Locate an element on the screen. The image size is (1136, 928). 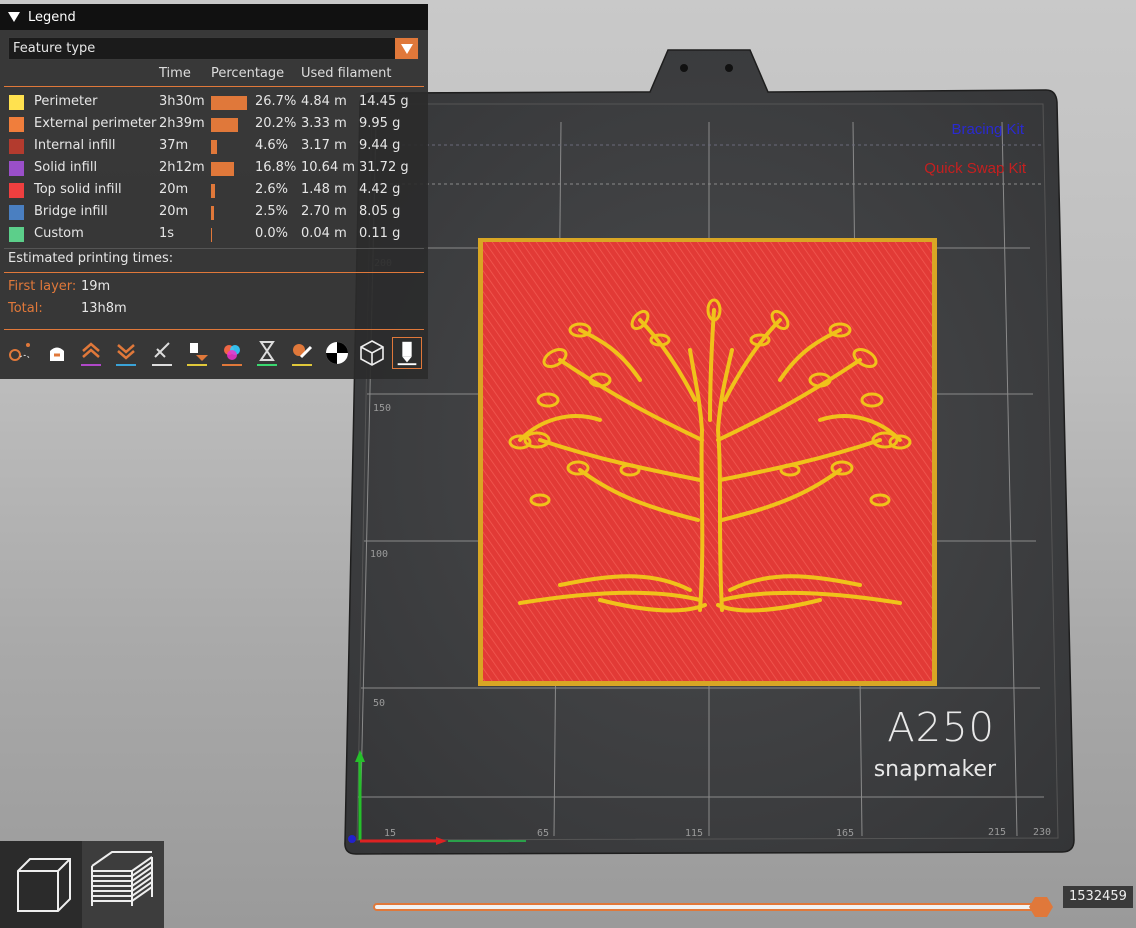
legend-row: Perimeter 3h30m 26.7% 4.84 m 14.45 g is located at coordinates (214, 103).